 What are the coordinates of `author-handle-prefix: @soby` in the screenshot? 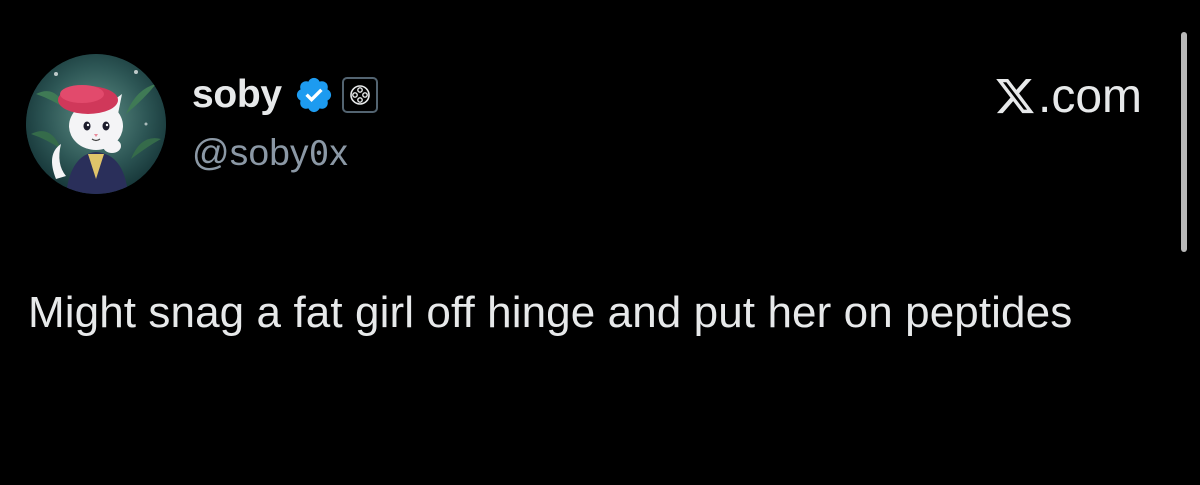 It's located at (250, 152).